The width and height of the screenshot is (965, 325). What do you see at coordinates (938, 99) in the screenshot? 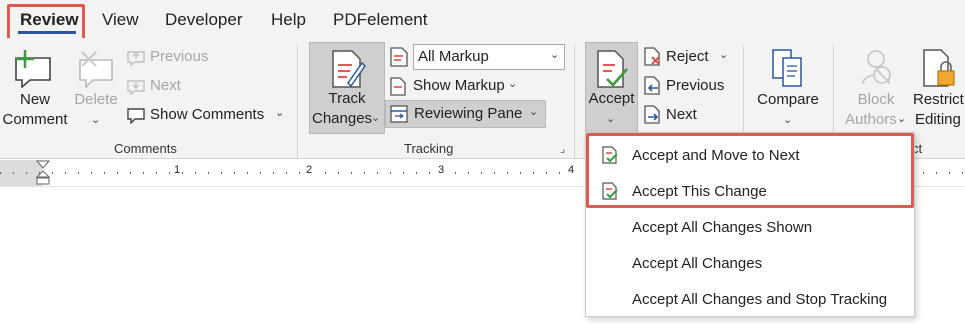
I see `restrict-editing-label-1: Restrict` at bounding box center [938, 99].